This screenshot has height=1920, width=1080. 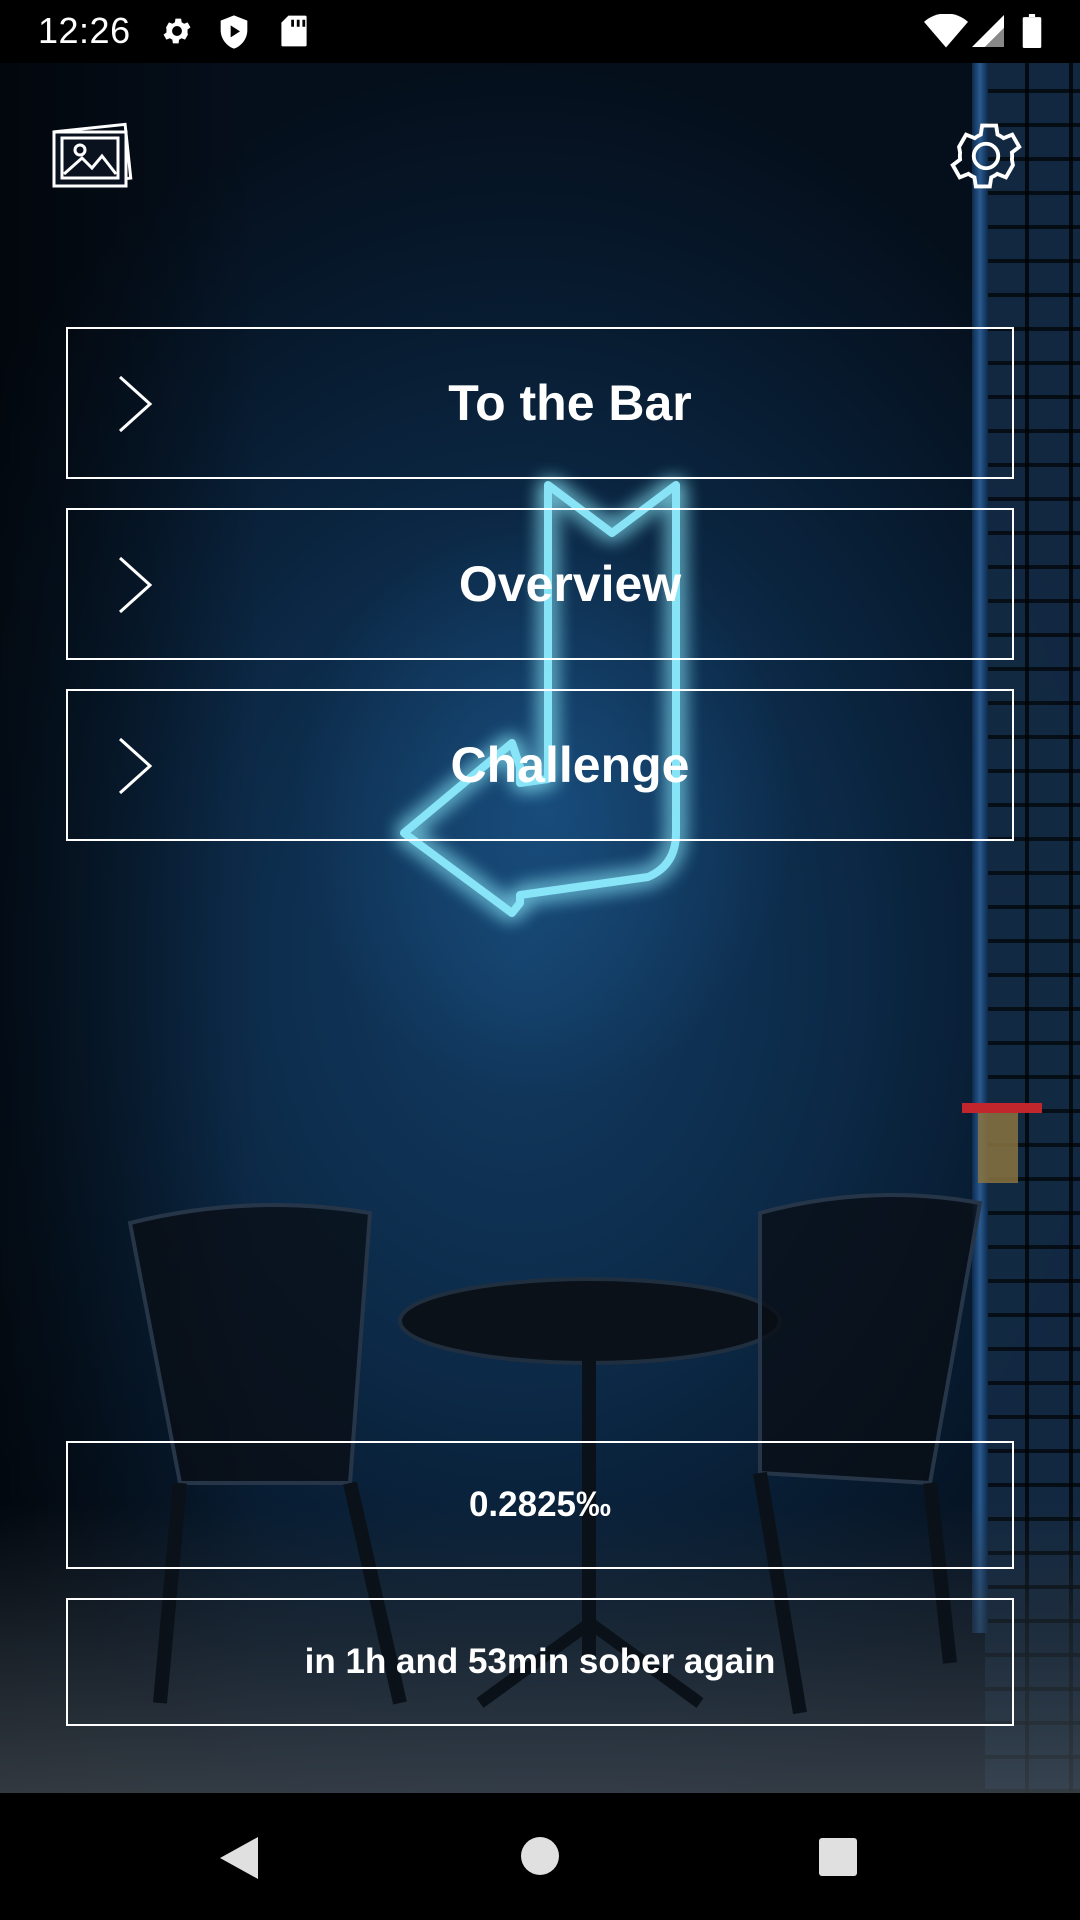 I want to click on home-icon, so click(x=540, y=1856).